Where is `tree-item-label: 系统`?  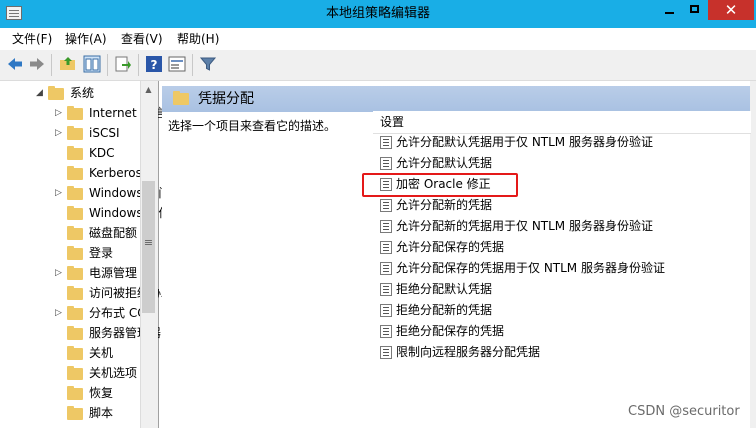 tree-item-label: 系统 is located at coordinates (82, 93).